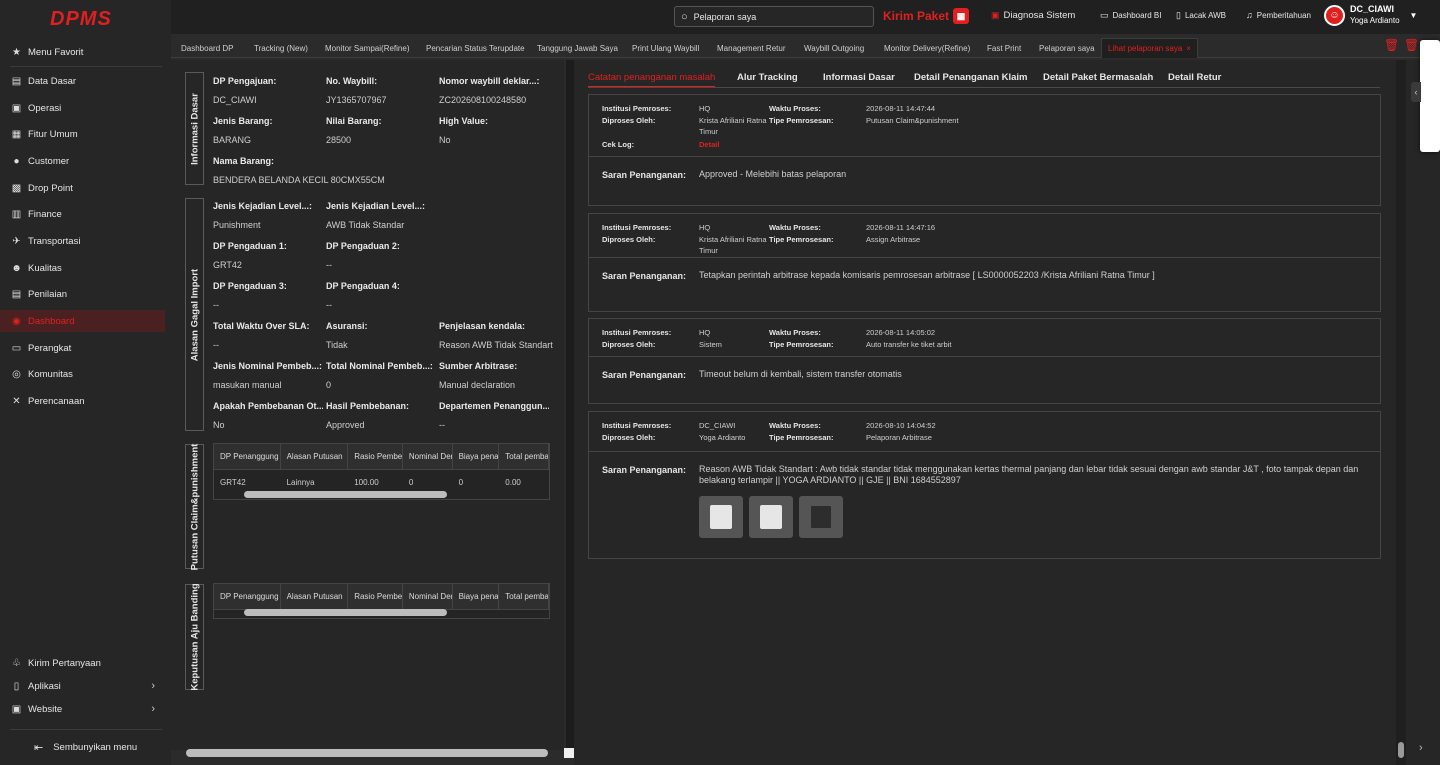  I want to click on sidebar-item-customer: ● Customer, so click(82, 161).